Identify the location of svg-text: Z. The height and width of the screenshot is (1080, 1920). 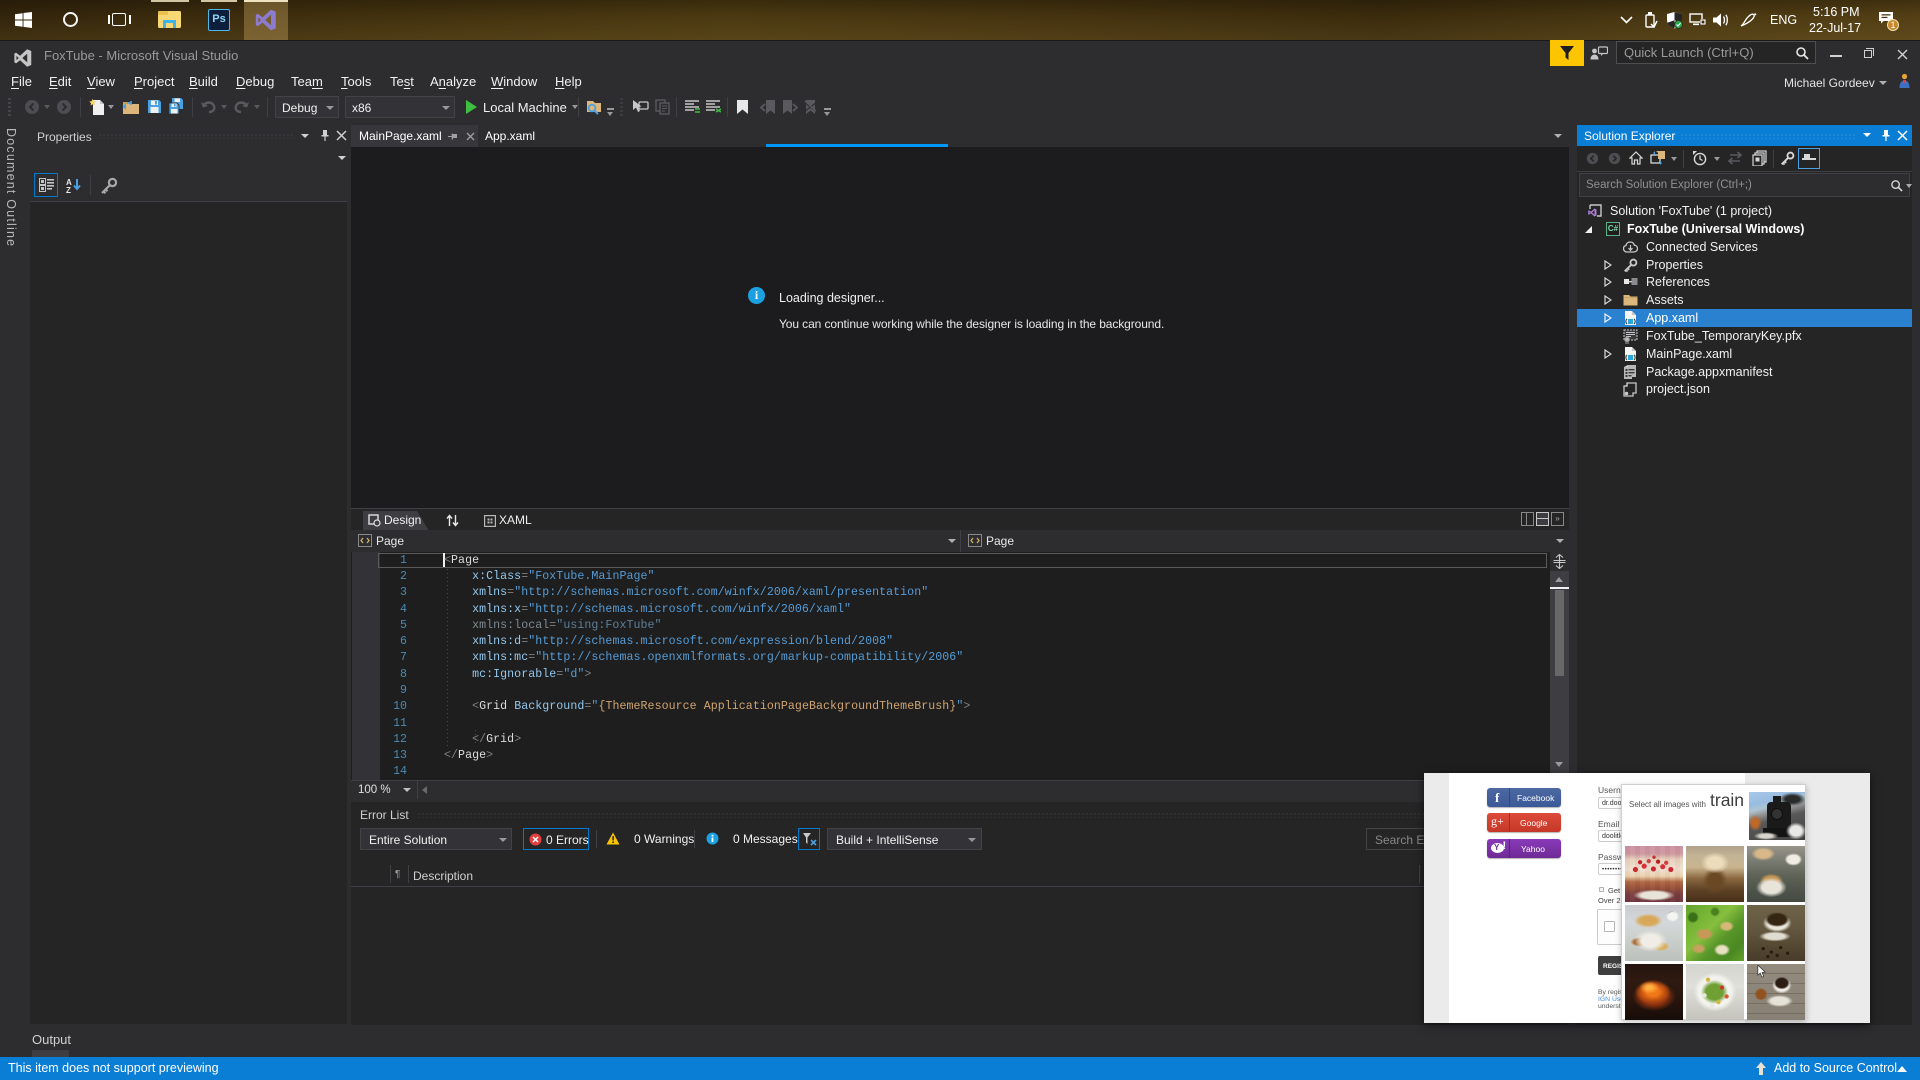
(68, 189).